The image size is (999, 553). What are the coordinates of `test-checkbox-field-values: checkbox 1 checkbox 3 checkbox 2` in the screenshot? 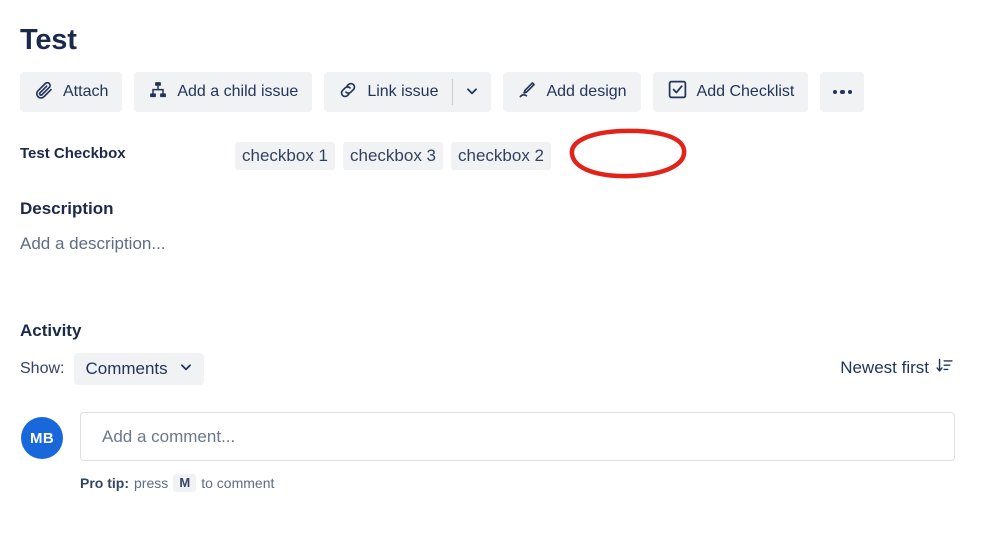 It's located at (393, 156).